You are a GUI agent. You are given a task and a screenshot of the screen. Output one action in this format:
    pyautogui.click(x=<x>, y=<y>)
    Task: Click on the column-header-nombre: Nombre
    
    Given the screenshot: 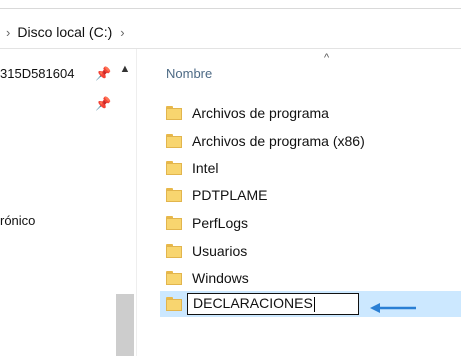 What is the action you would take?
    pyautogui.click(x=189, y=73)
    